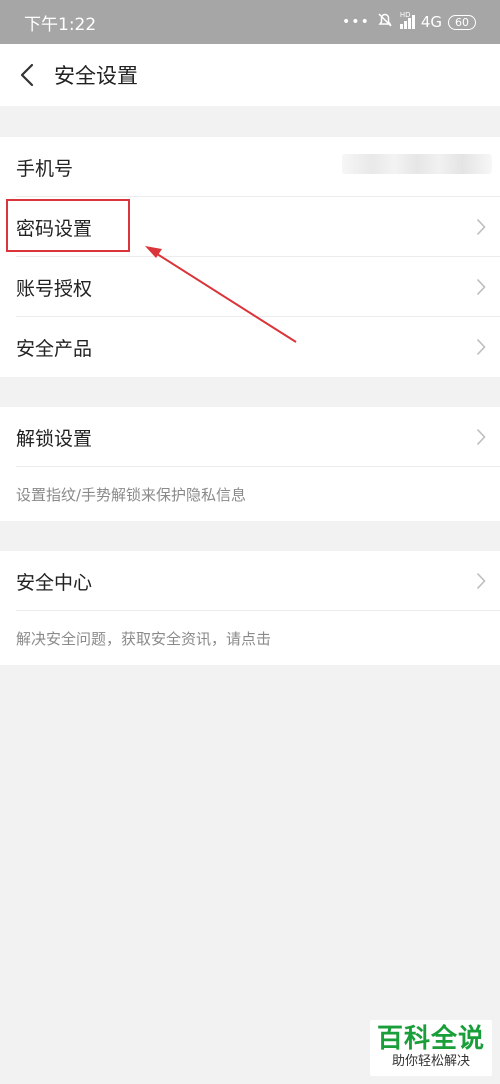 This screenshot has width=500, height=1084. What do you see at coordinates (250, 581) in the screenshot?
I see `security-center-row: 安全中心` at bounding box center [250, 581].